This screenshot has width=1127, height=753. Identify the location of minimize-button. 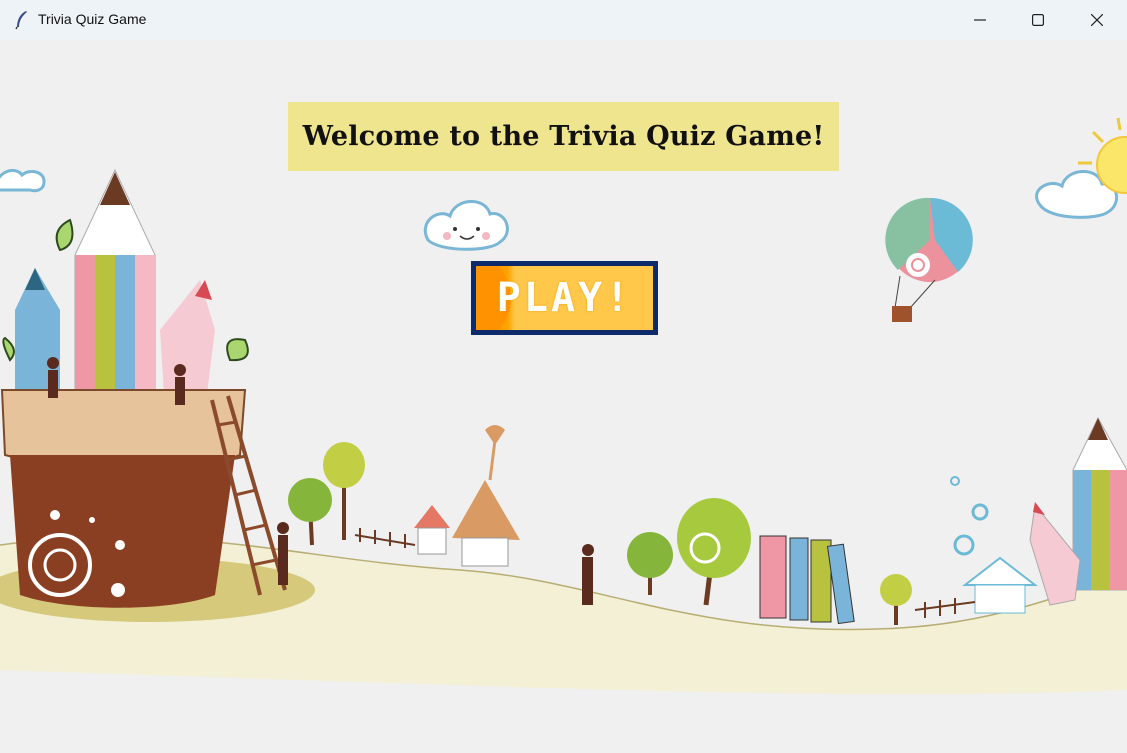
(980, 20).